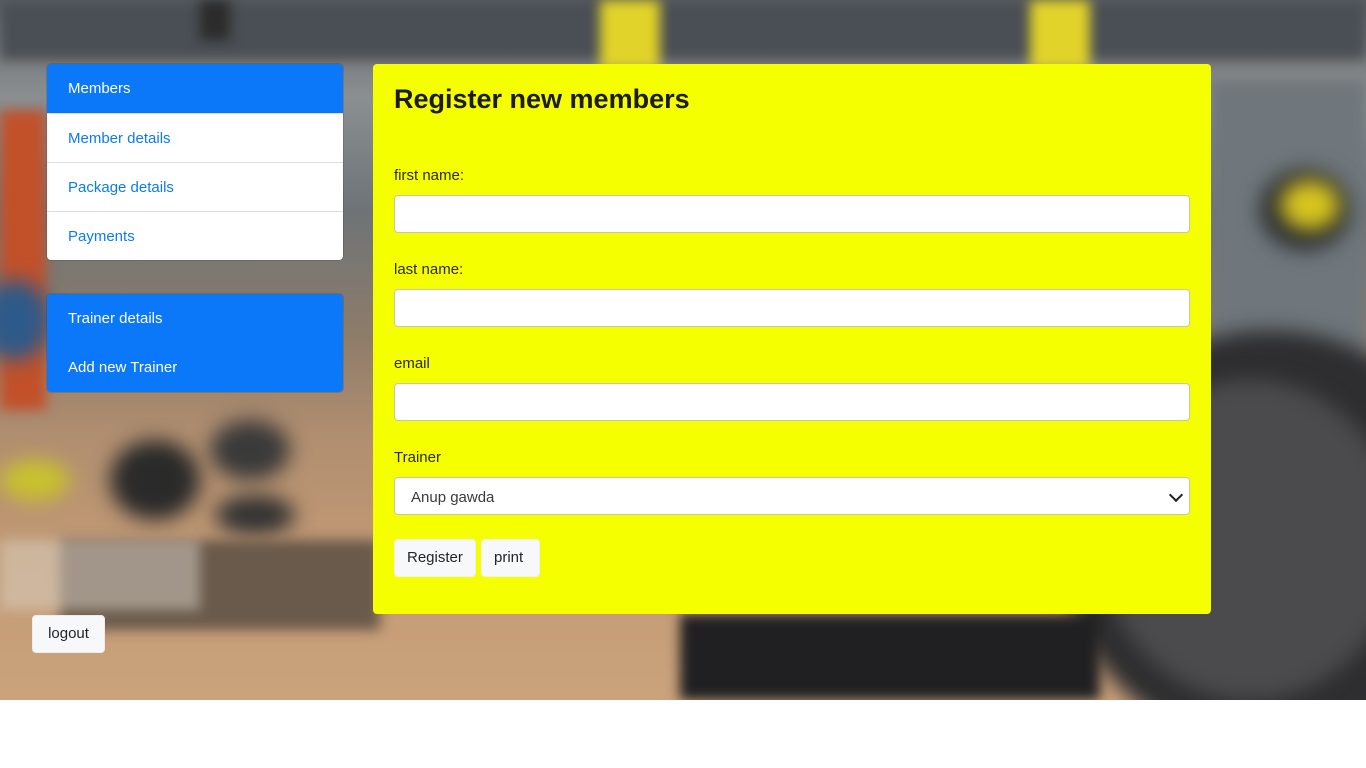 Image resolution: width=1366 pixels, height=768 pixels. I want to click on trainer-menu: Trainer details Add new Trainer, so click(195, 343).